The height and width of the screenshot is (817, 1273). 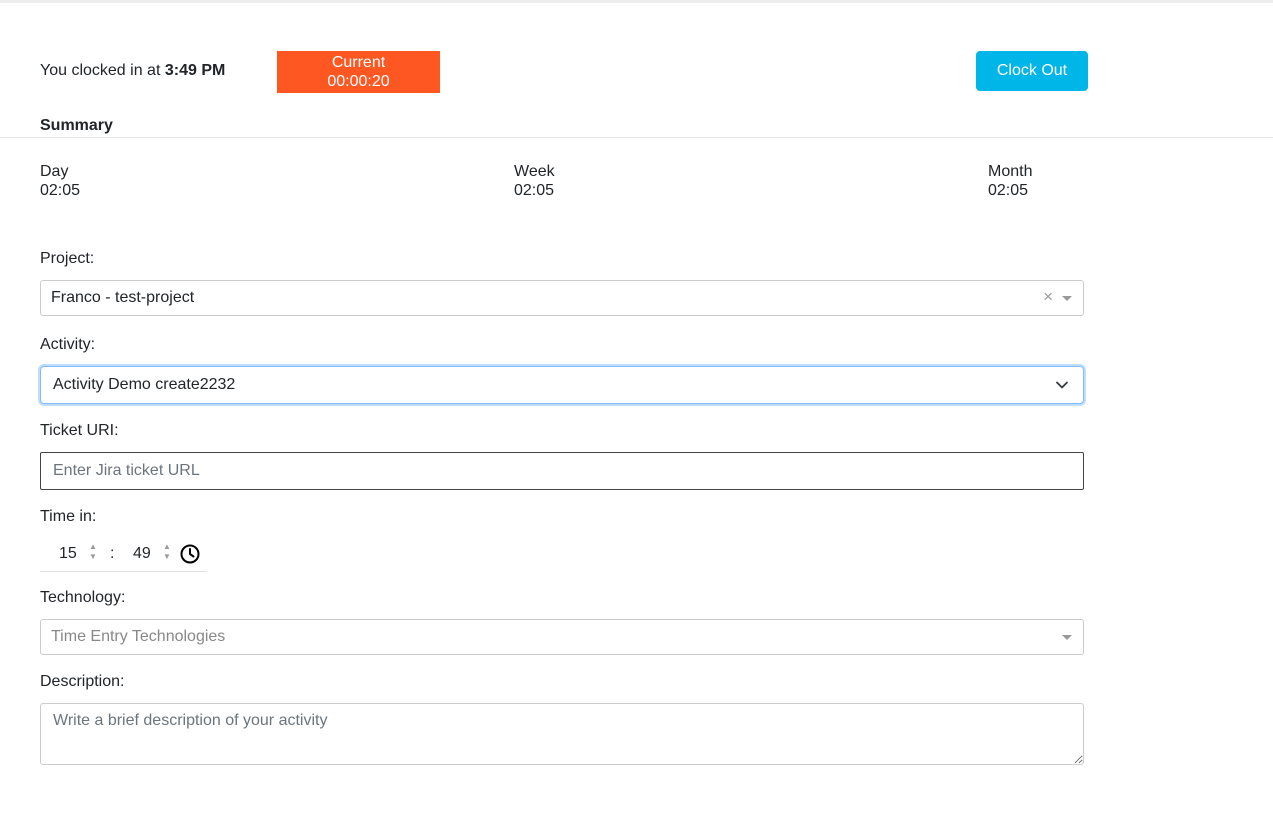 I want to click on clock-icon, so click(x=190, y=554).